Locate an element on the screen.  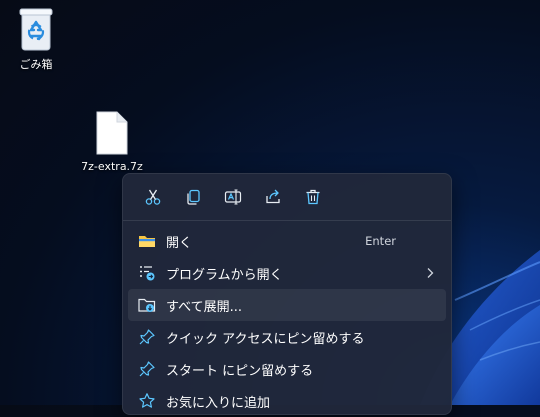
menu-item-pin-quick-access: クイック アクセスにピン留めする is located at coordinates (287, 337).